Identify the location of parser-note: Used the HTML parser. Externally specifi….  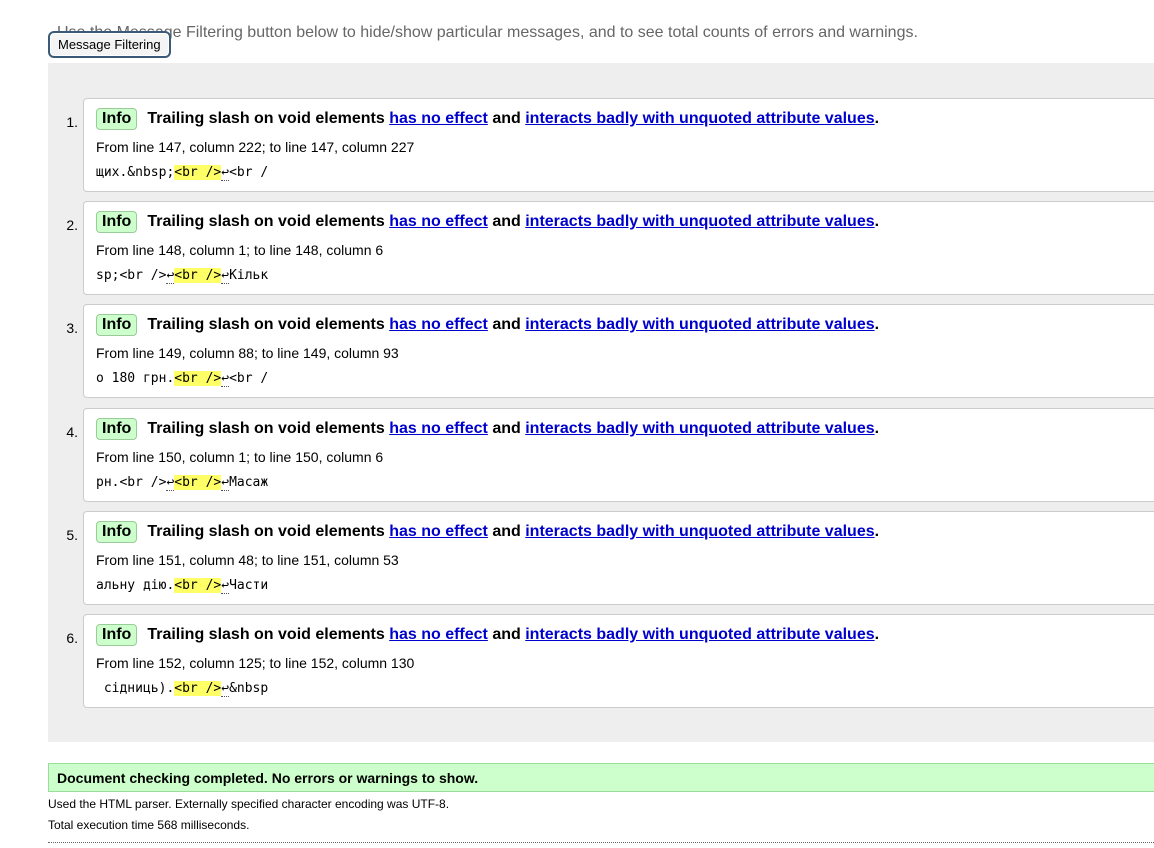
(249, 804).